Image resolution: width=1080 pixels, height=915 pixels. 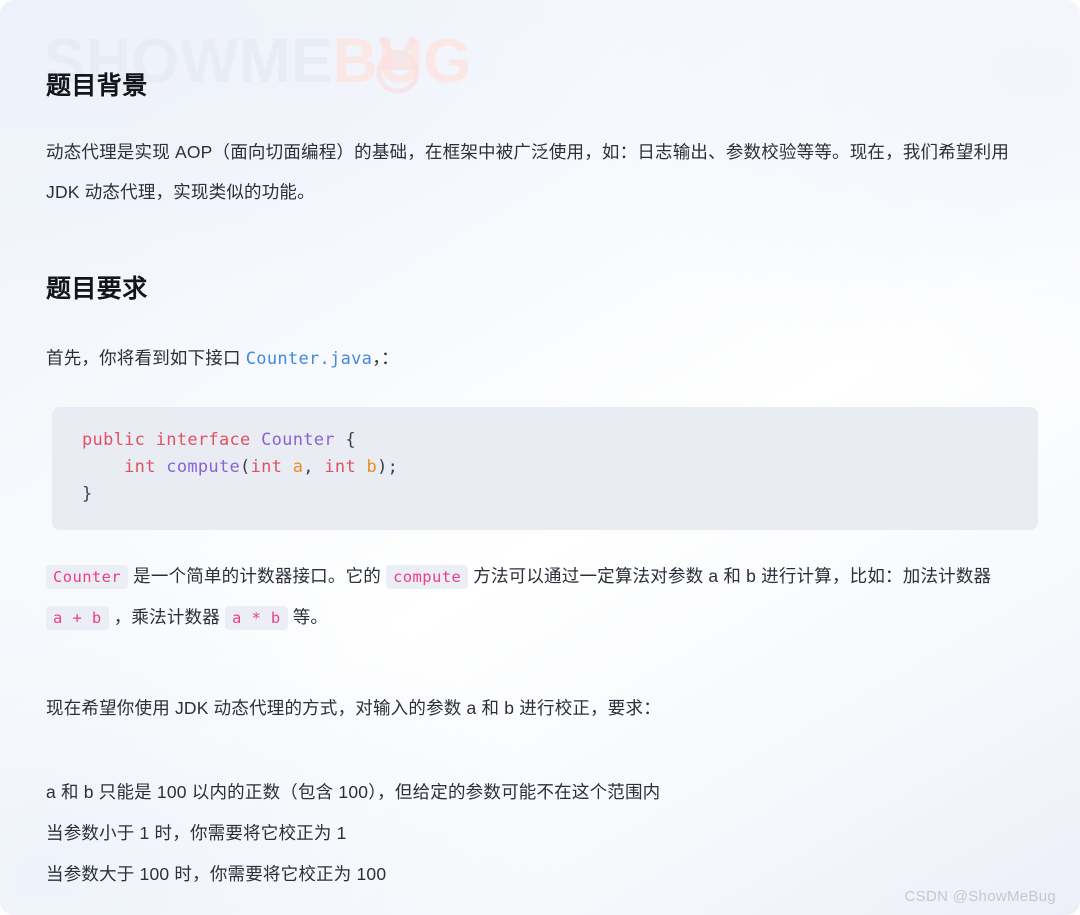 I want to click on code-token-param: a, so click(x=298, y=467).